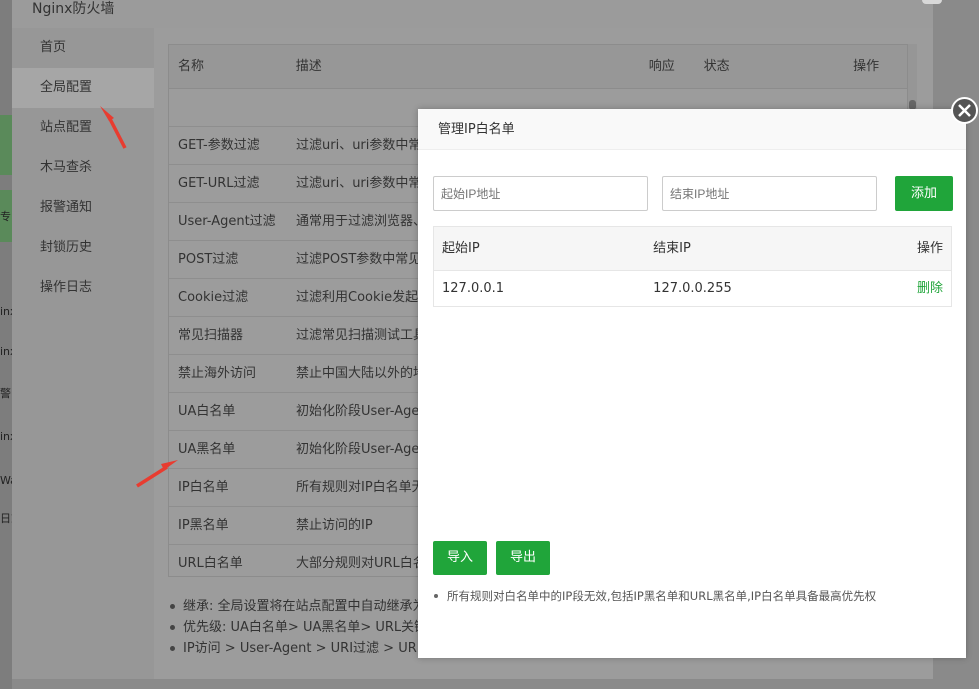 The image size is (979, 689). What do you see at coordinates (207, 449) in the screenshot?
I see `rule-name: UA黑名单` at bounding box center [207, 449].